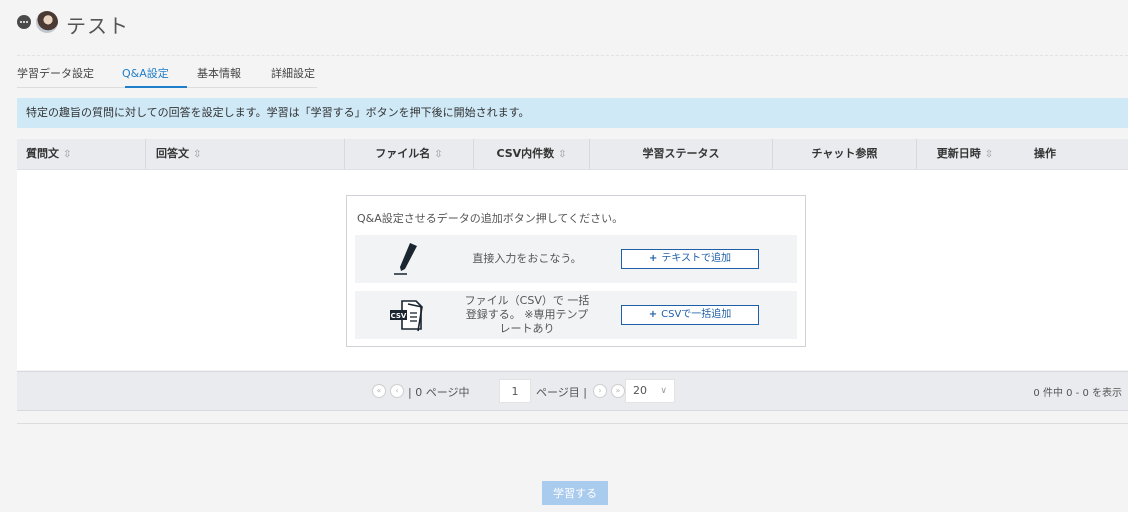  What do you see at coordinates (525, 153) in the screenshot?
I see `column-label: CSV内件数` at bounding box center [525, 153].